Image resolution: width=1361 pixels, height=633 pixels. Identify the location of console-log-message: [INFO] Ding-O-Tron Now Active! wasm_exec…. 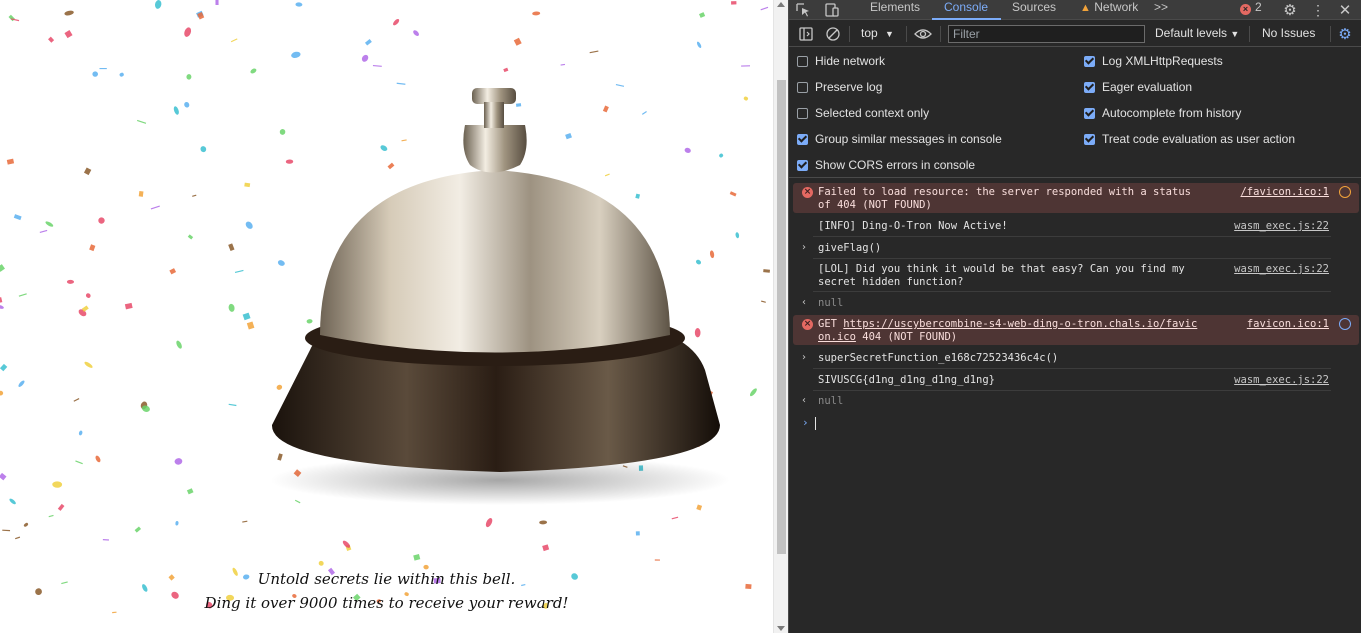
(1076, 226).